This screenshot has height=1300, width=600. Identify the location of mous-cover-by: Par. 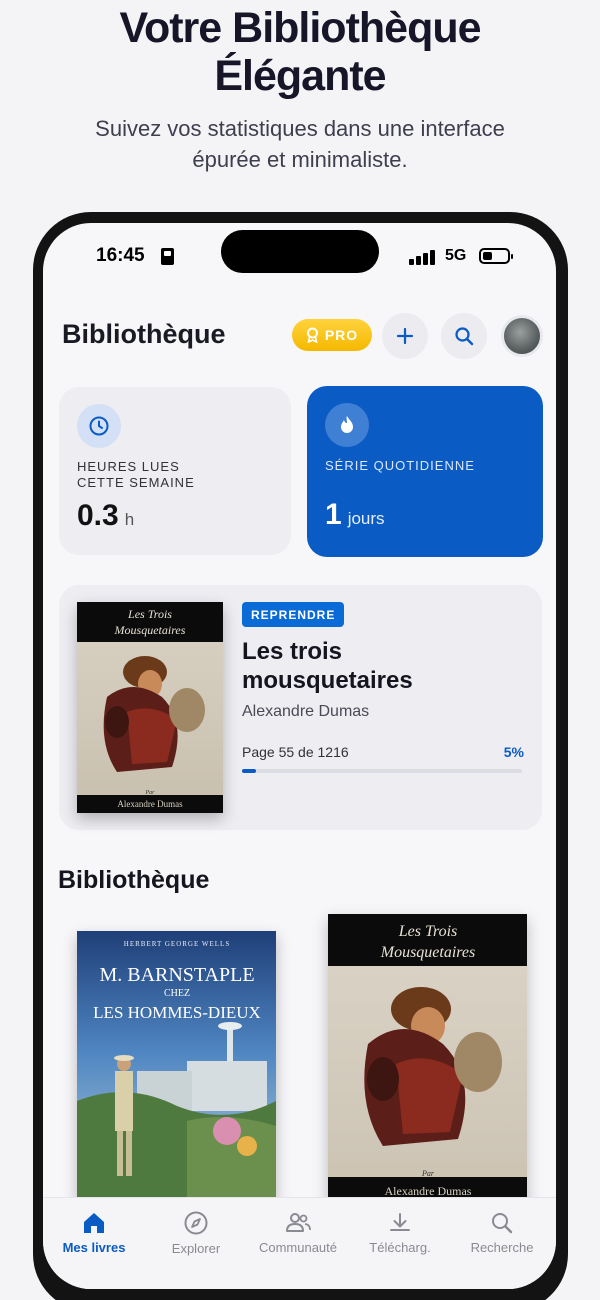
(428, 1173).